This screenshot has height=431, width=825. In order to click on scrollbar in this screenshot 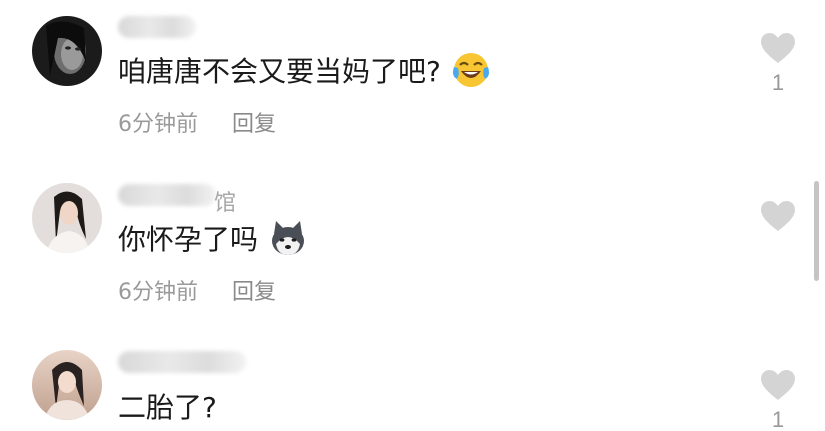, I will do `click(816, 231)`.